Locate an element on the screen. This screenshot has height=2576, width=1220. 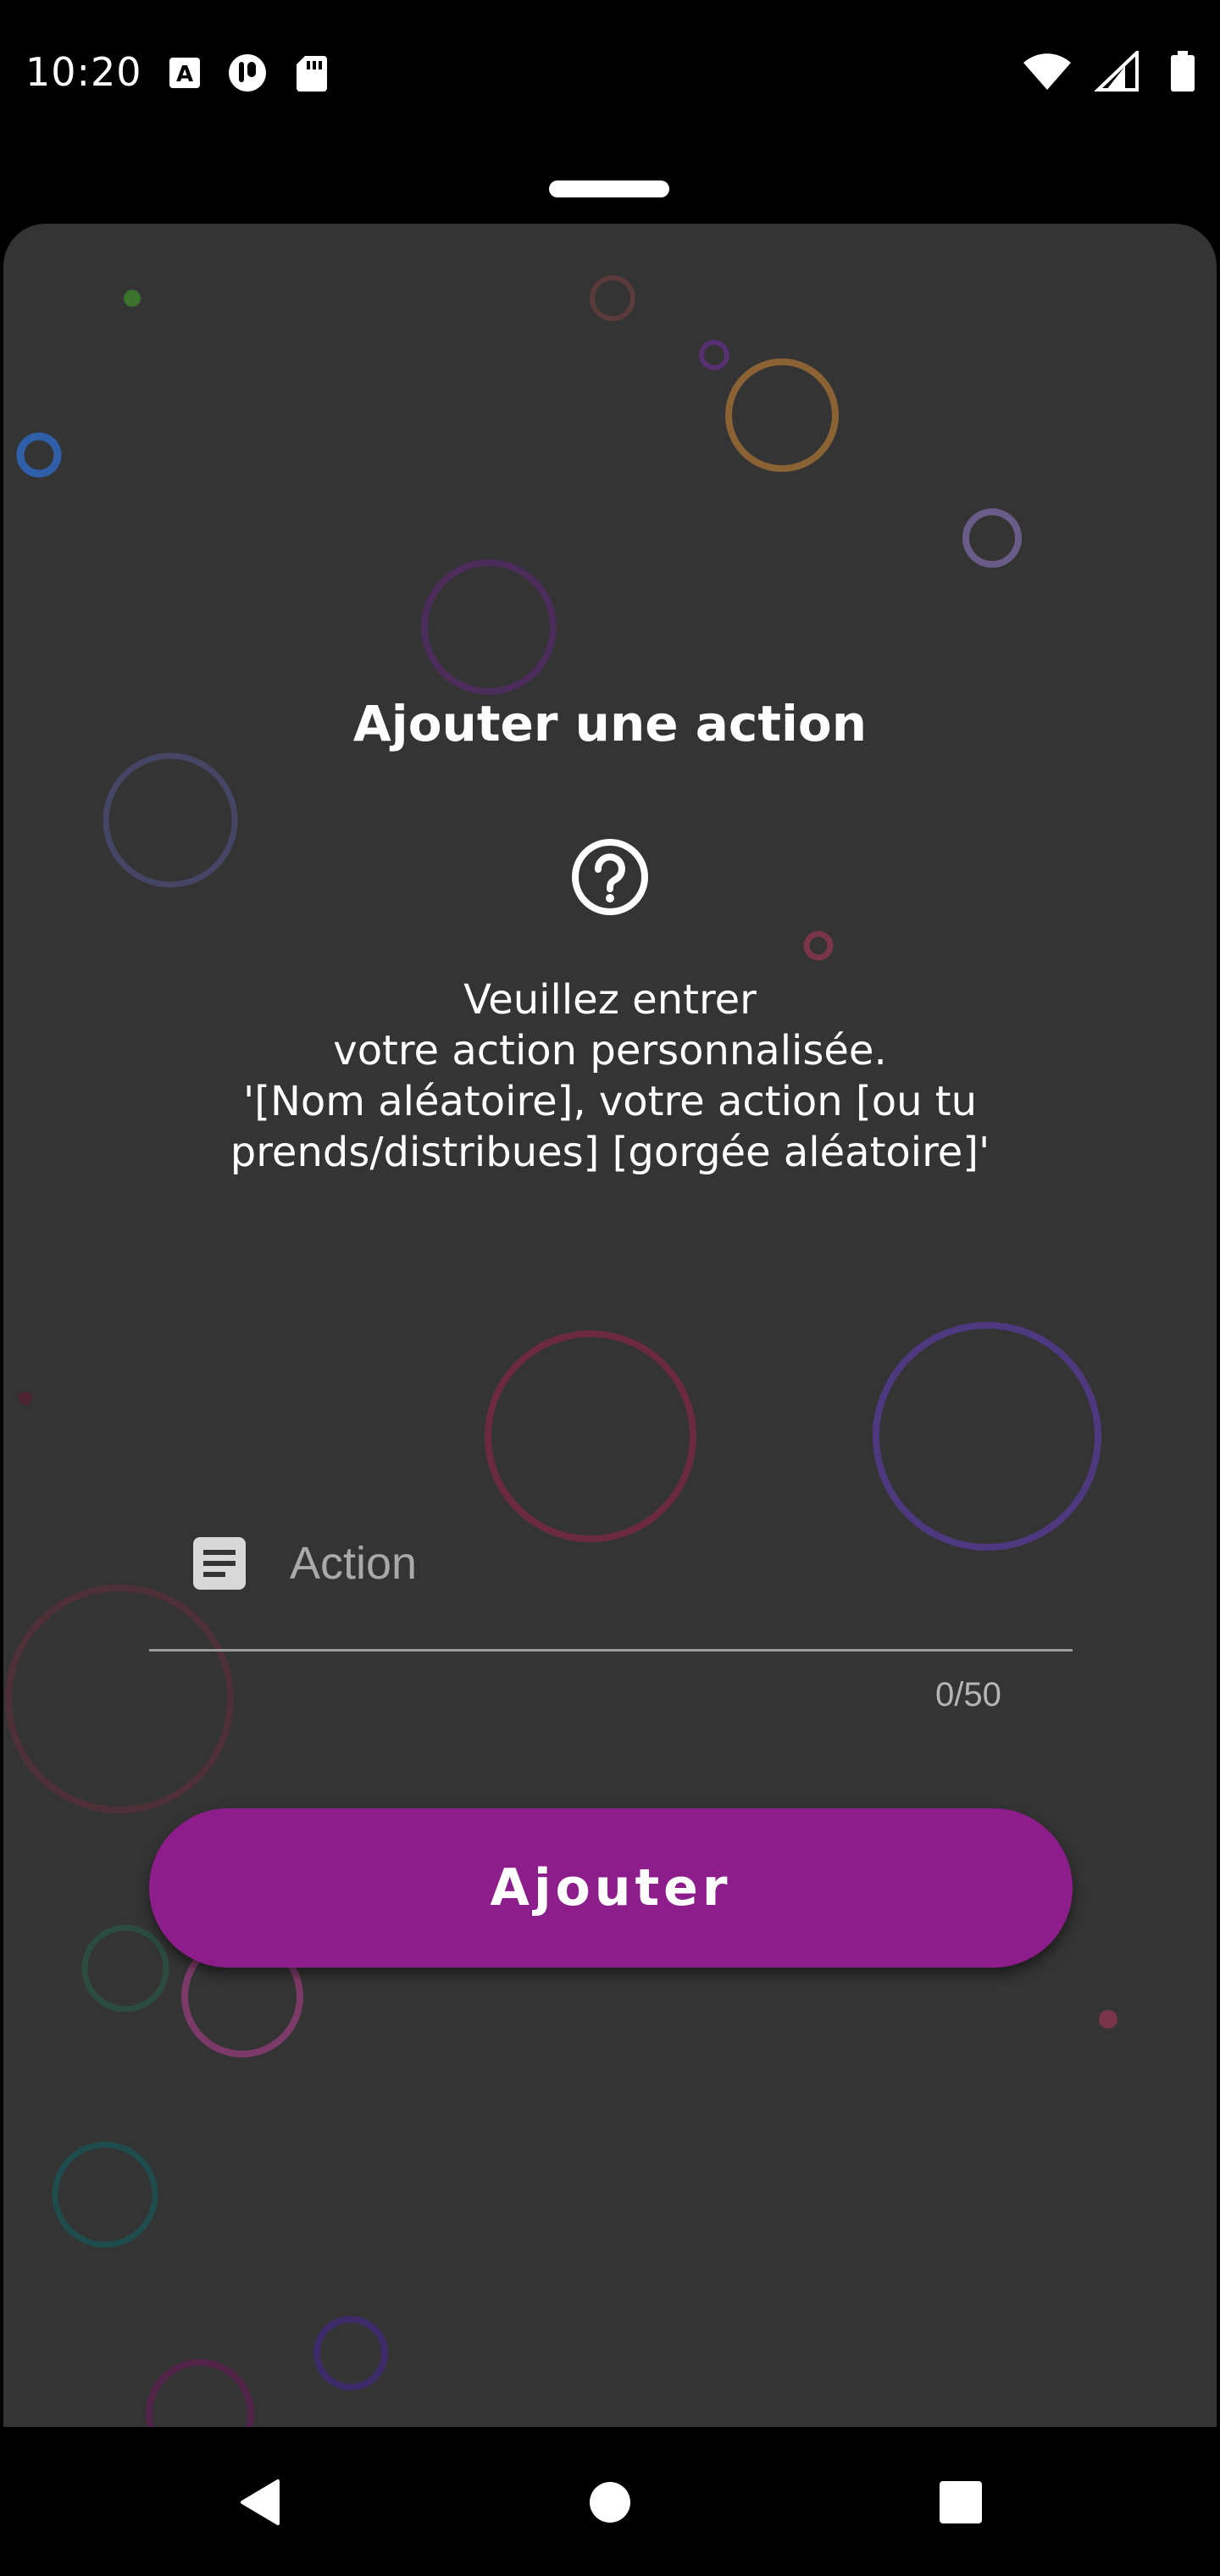
a-badge-icon: A is located at coordinates (184, 73).